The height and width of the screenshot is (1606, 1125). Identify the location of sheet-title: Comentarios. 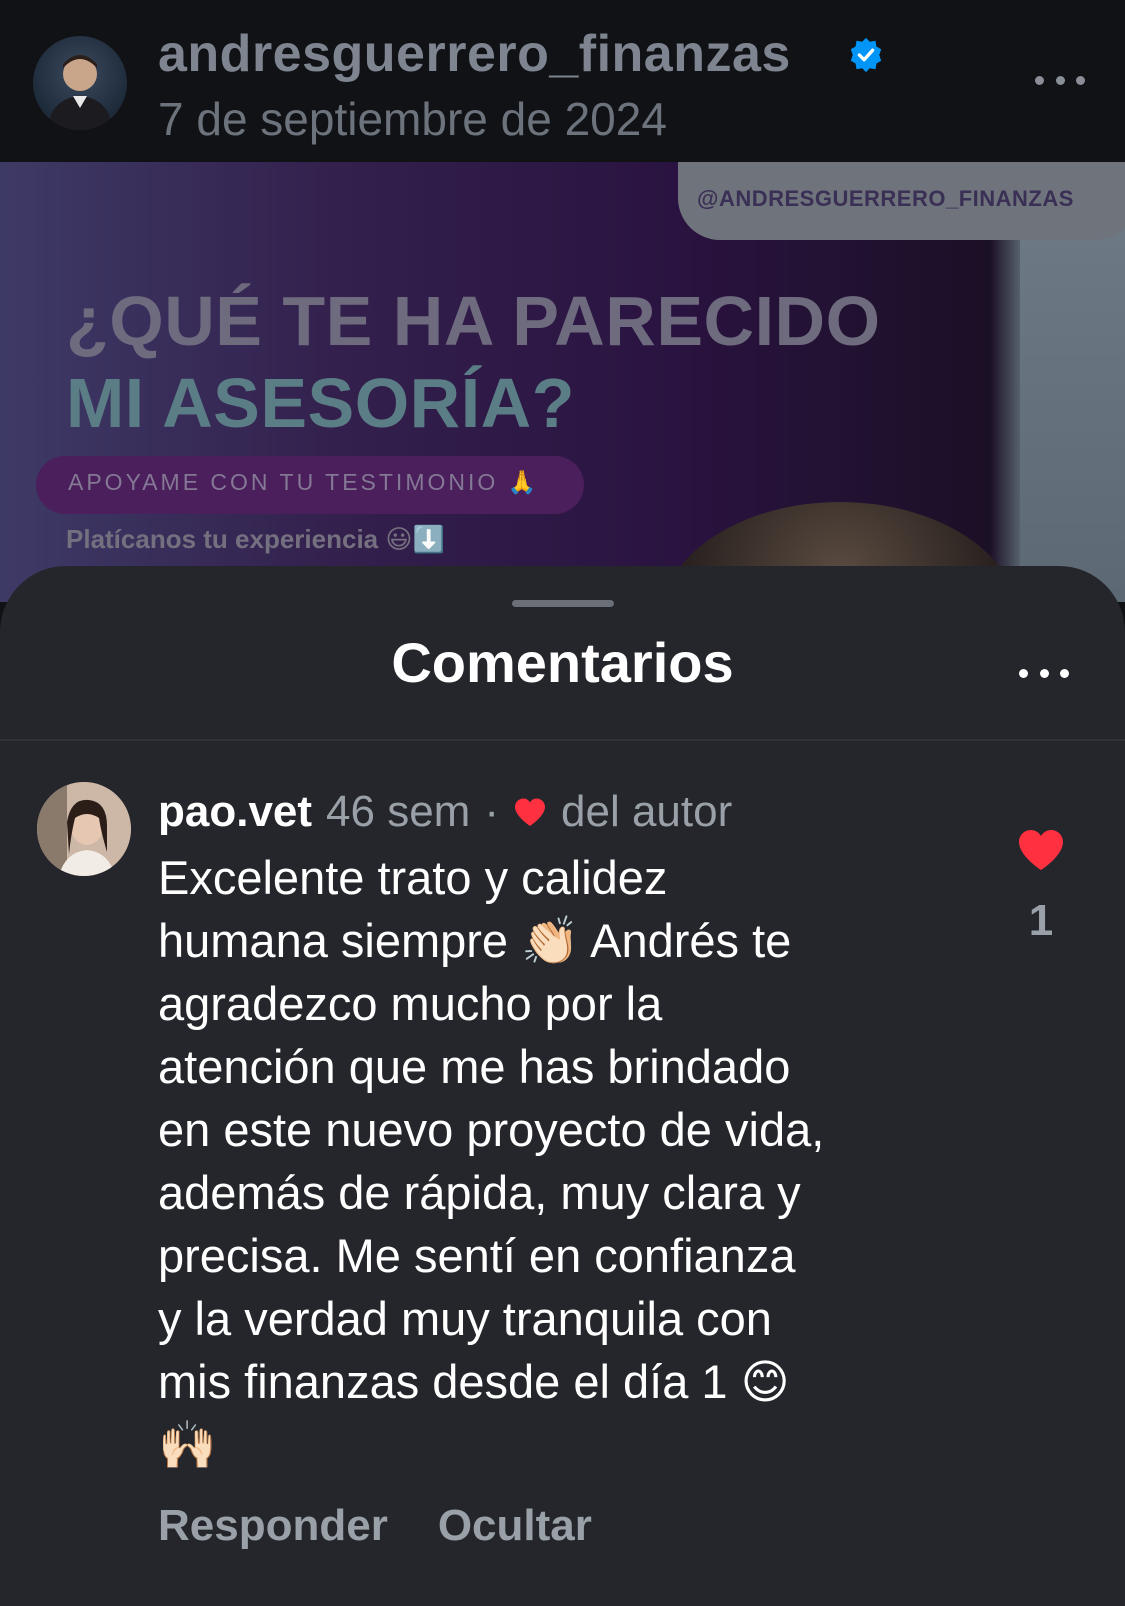
(562, 662).